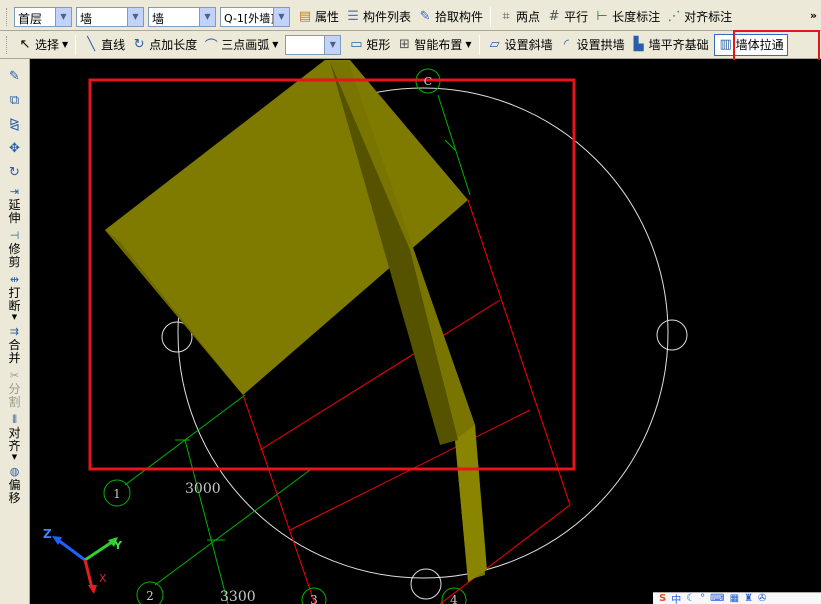  What do you see at coordinates (662, 598) in the screenshot?
I see `ime-logo-icon: S` at bounding box center [662, 598].